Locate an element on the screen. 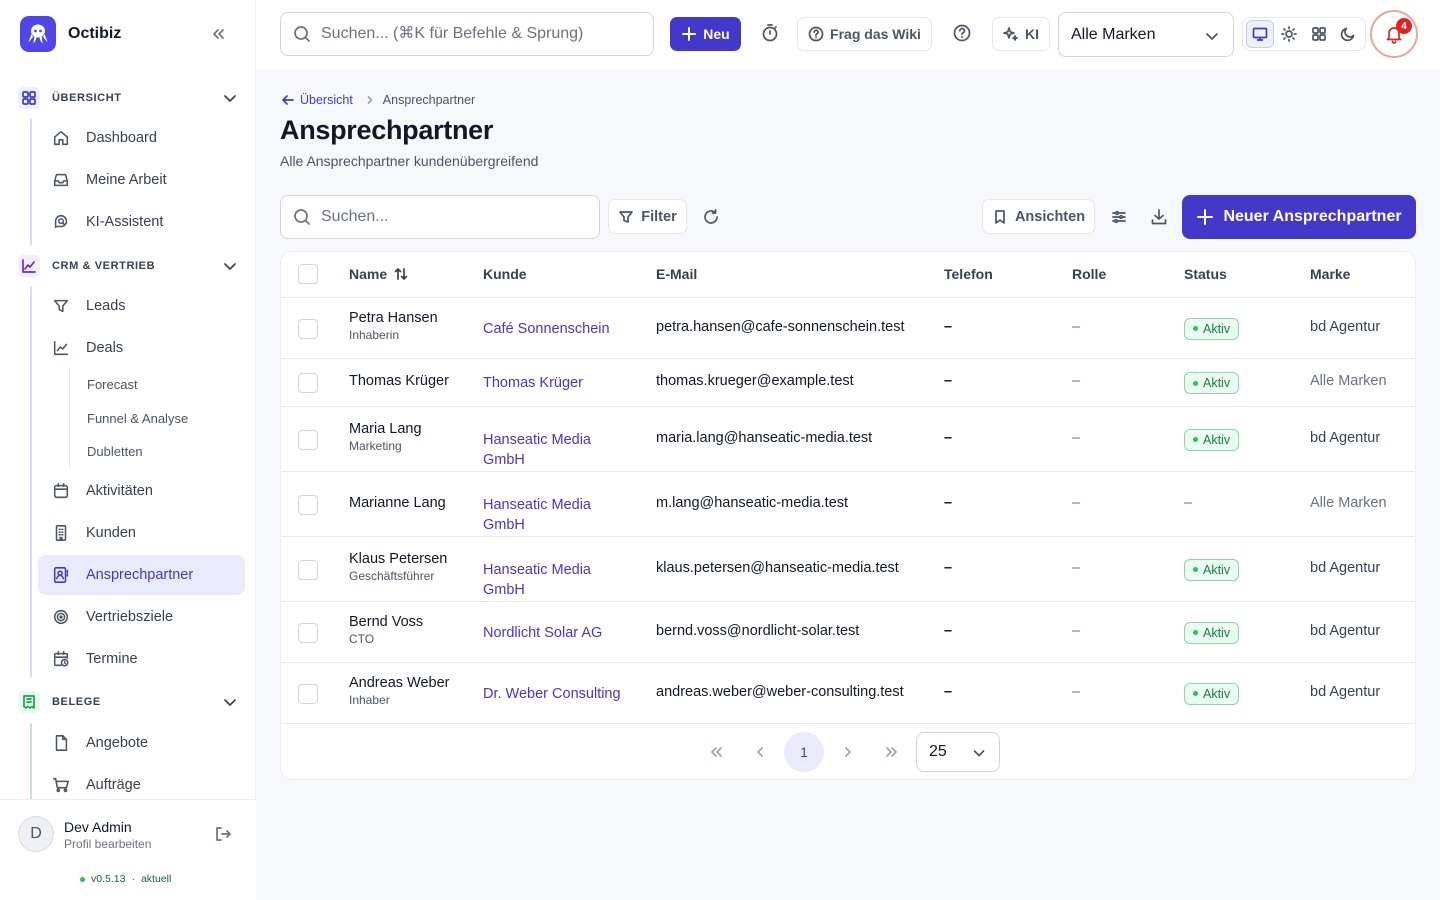 The width and height of the screenshot is (1440, 900). sidebar-item-vertriebsziele: Vertriebsziele is located at coordinates (141, 617).